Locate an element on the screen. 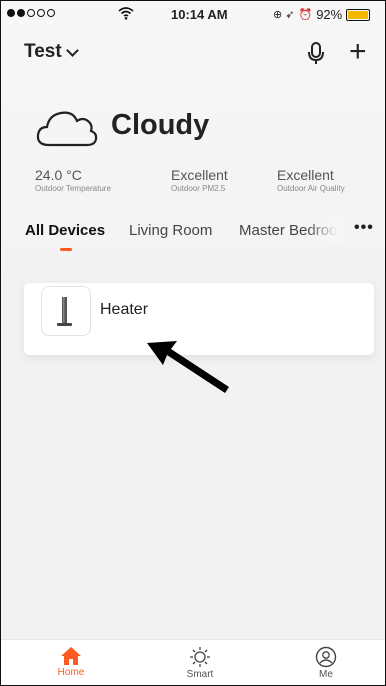  device-name: Heater is located at coordinates (124, 309).